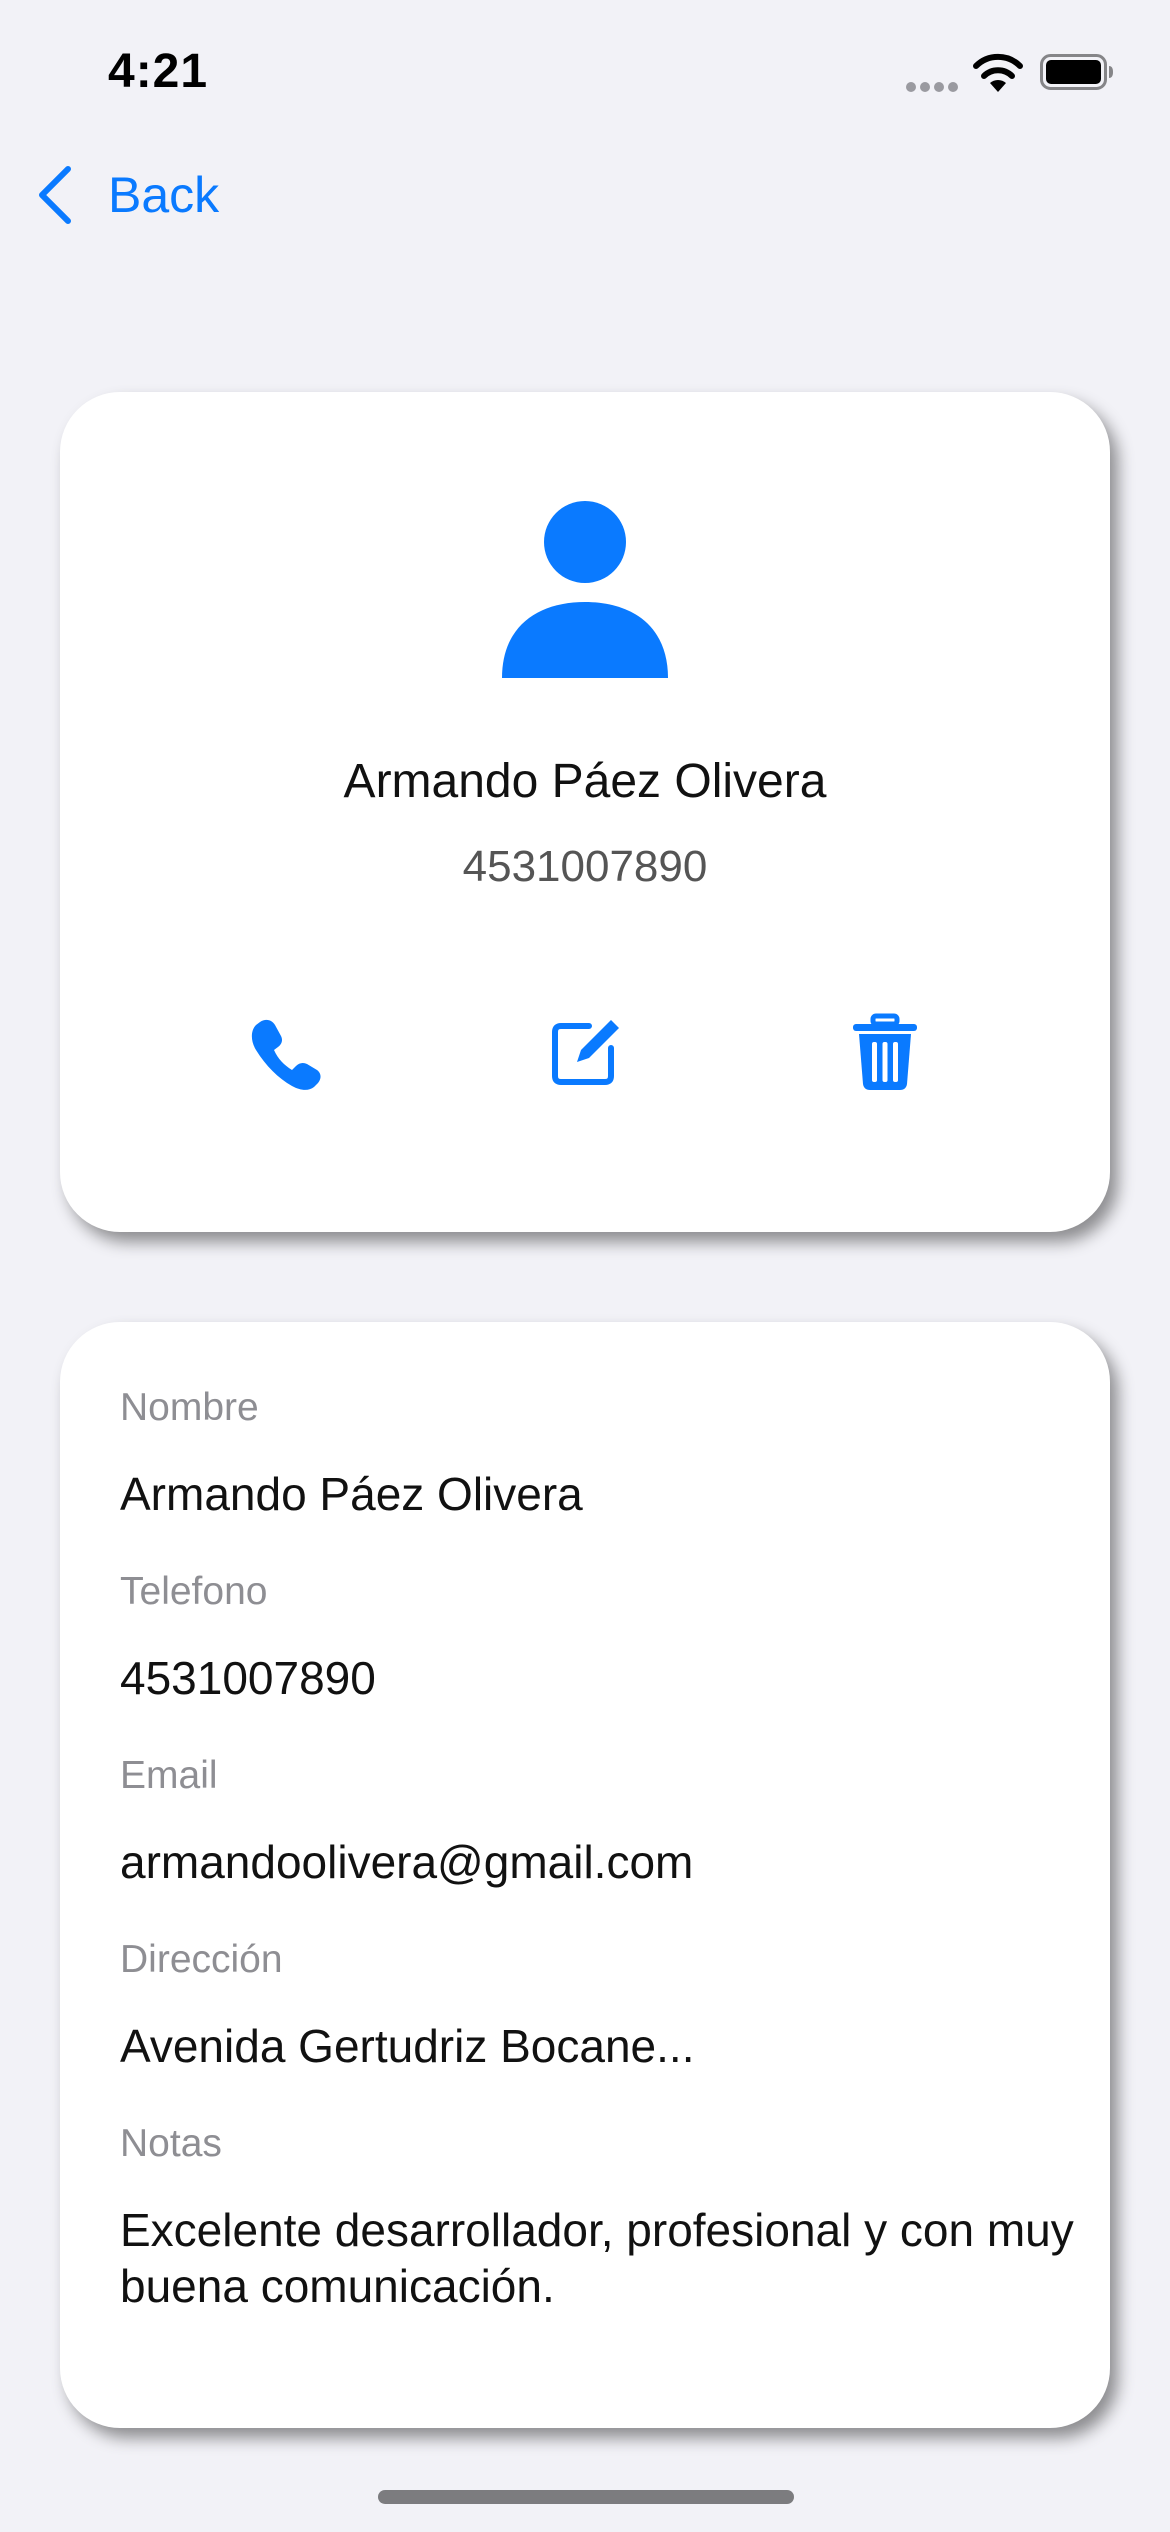  What do you see at coordinates (585, 589) in the screenshot?
I see `person-icon` at bounding box center [585, 589].